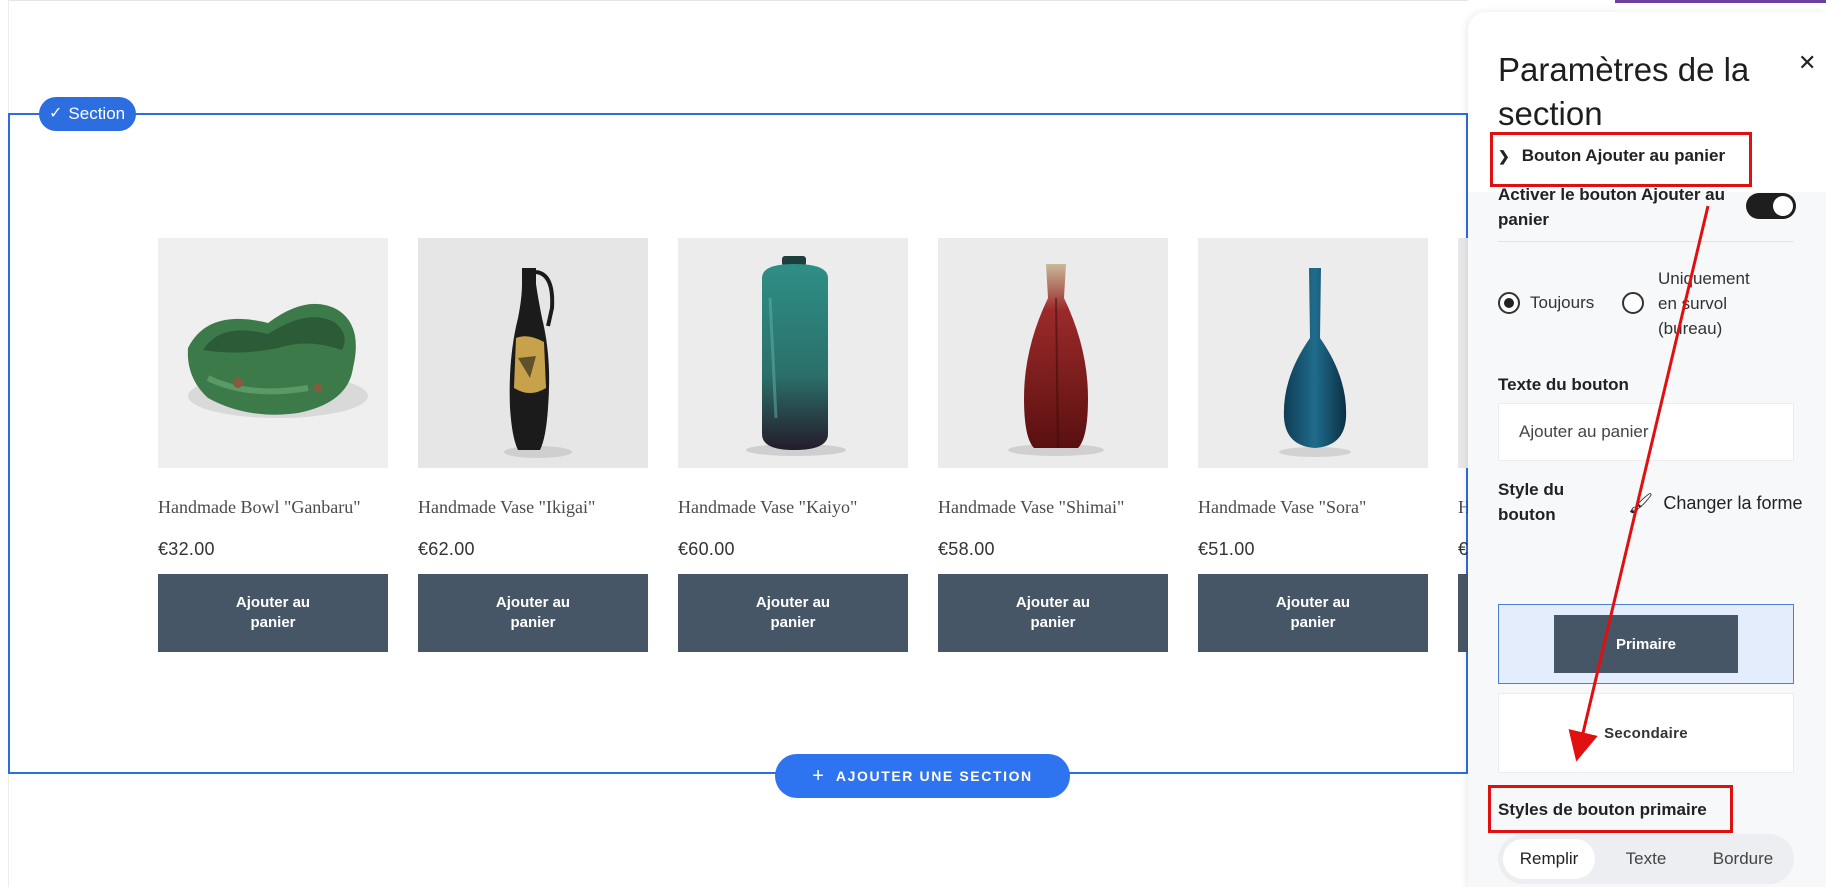  What do you see at coordinates (1641, 504) in the screenshot?
I see `brush-icon: 🖌` at bounding box center [1641, 504].